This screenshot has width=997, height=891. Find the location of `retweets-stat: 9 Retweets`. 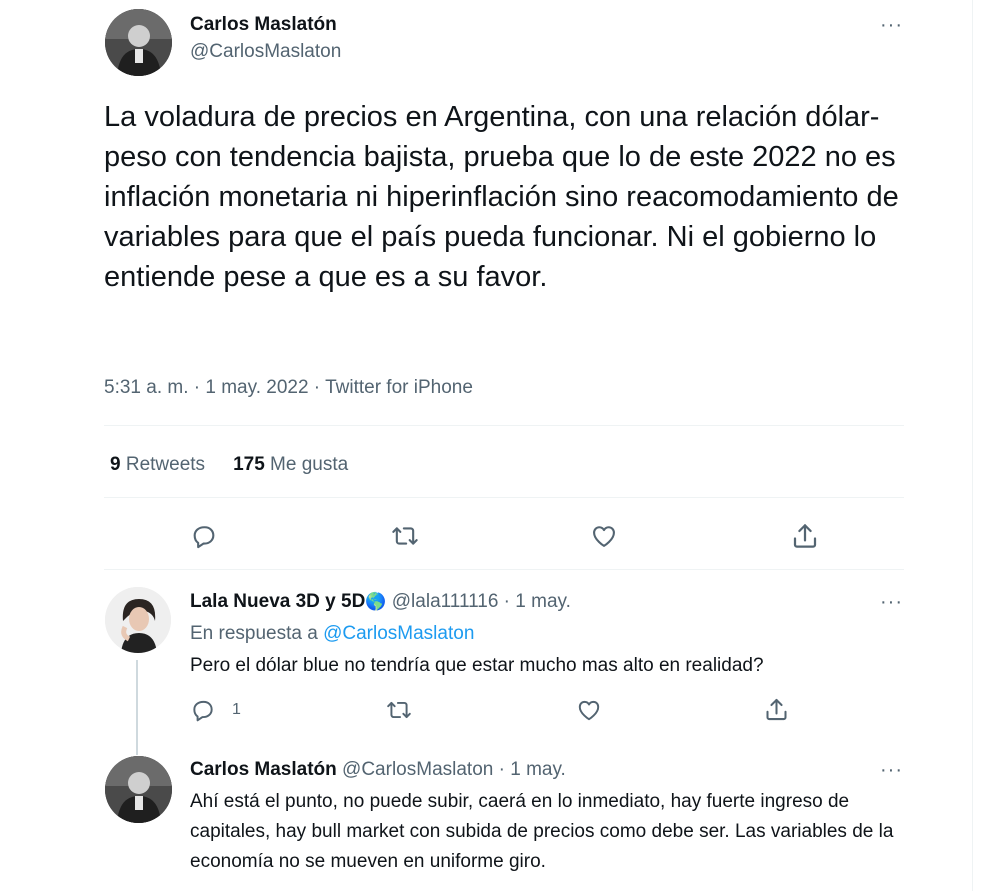

retweets-stat: 9 Retweets is located at coordinates (157, 465).